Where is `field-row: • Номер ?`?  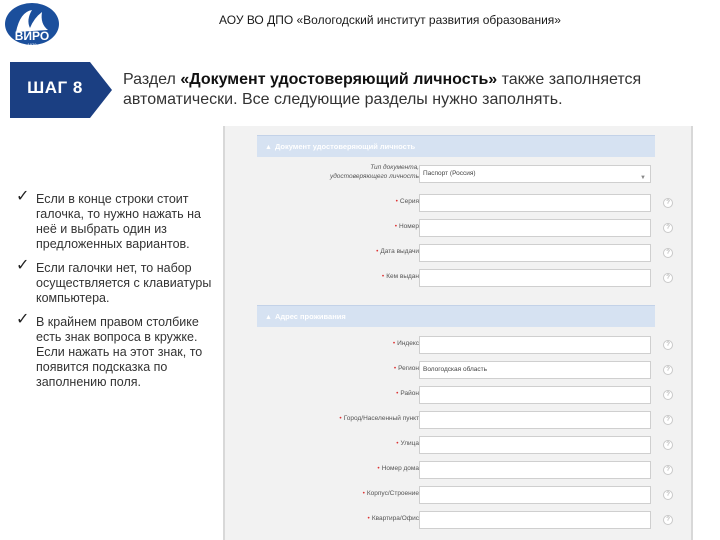 field-row: • Номер ? is located at coordinates (465, 228).